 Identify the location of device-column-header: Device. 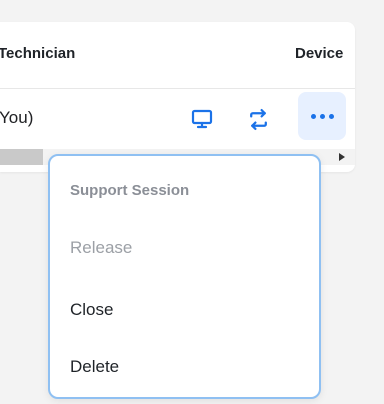
(319, 53).